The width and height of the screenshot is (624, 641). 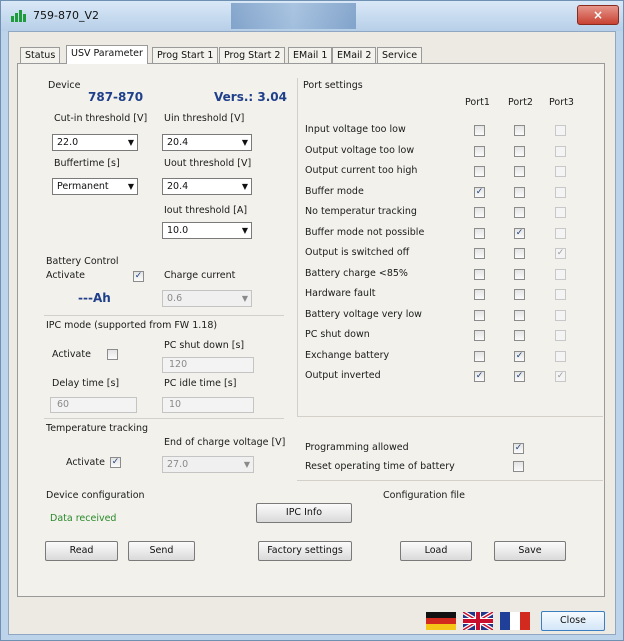 I want to click on cutin-threshold-select: 22.0 ▼, so click(x=95, y=142).